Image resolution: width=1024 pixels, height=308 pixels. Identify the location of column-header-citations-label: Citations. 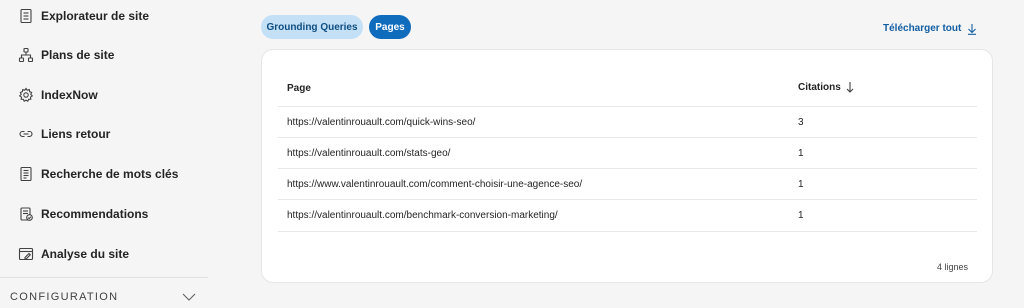
(819, 87).